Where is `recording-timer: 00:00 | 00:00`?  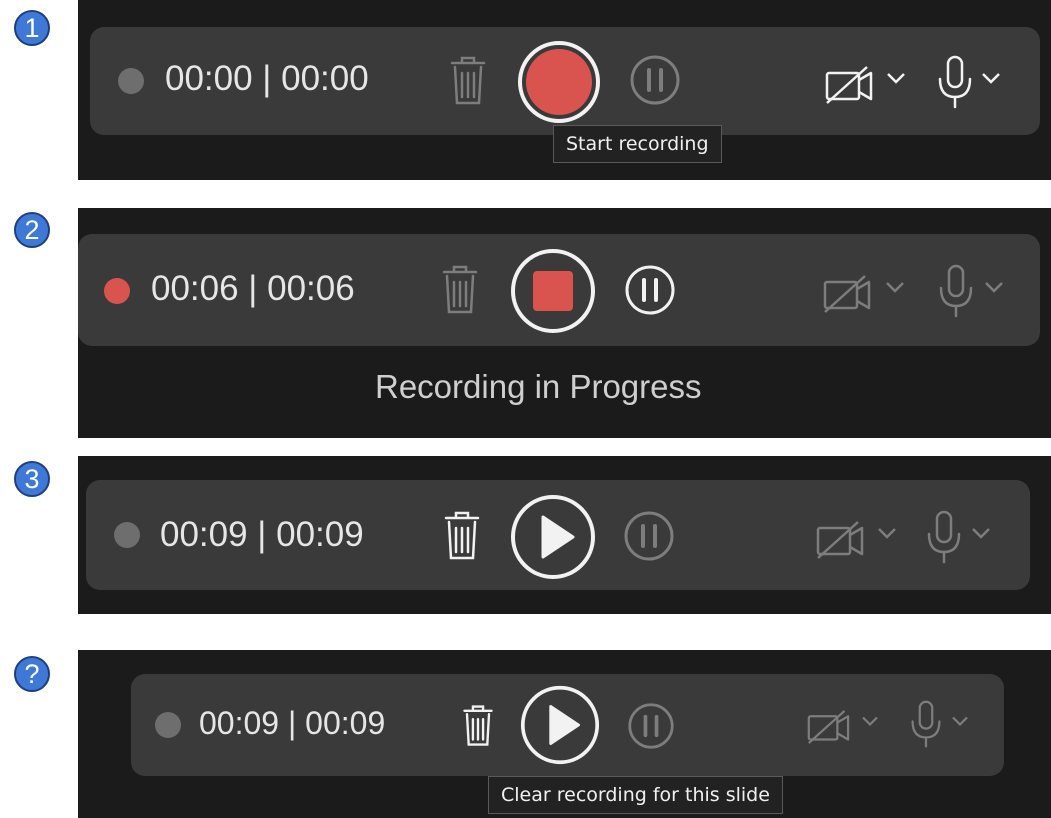
recording-timer: 00:00 | 00:00 is located at coordinates (267, 78).